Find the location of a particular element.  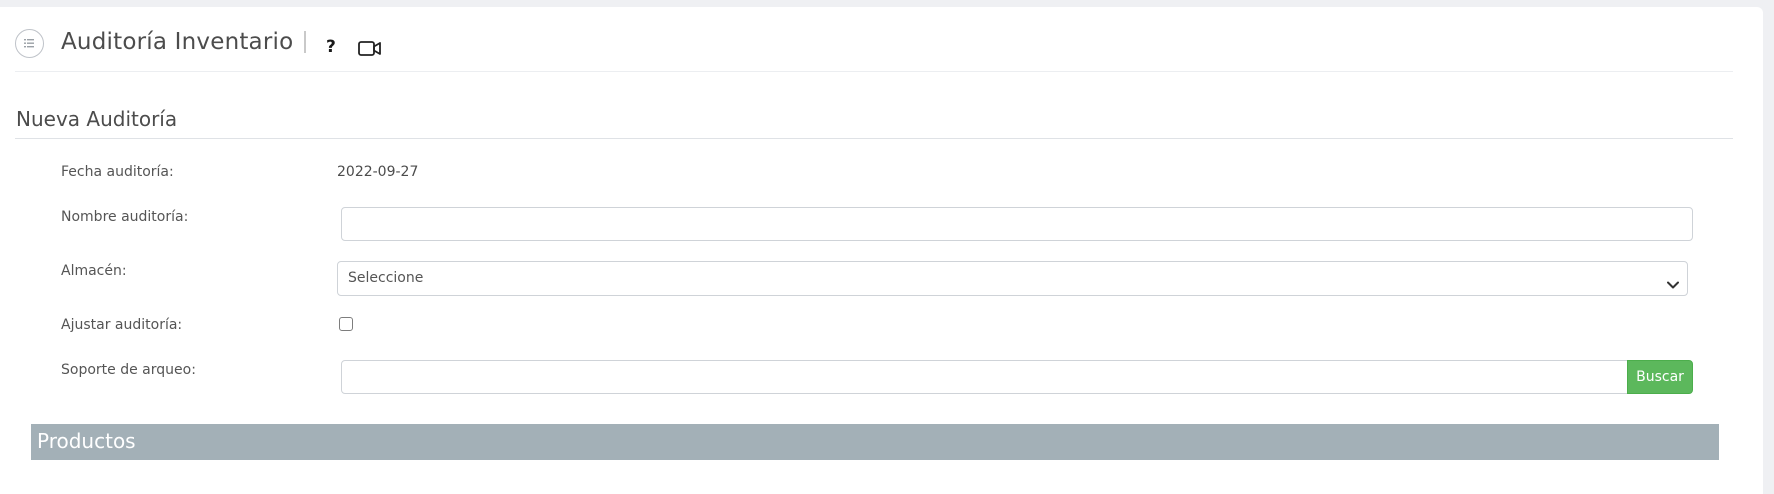

soporte-input is located at coordinates (984, 377).